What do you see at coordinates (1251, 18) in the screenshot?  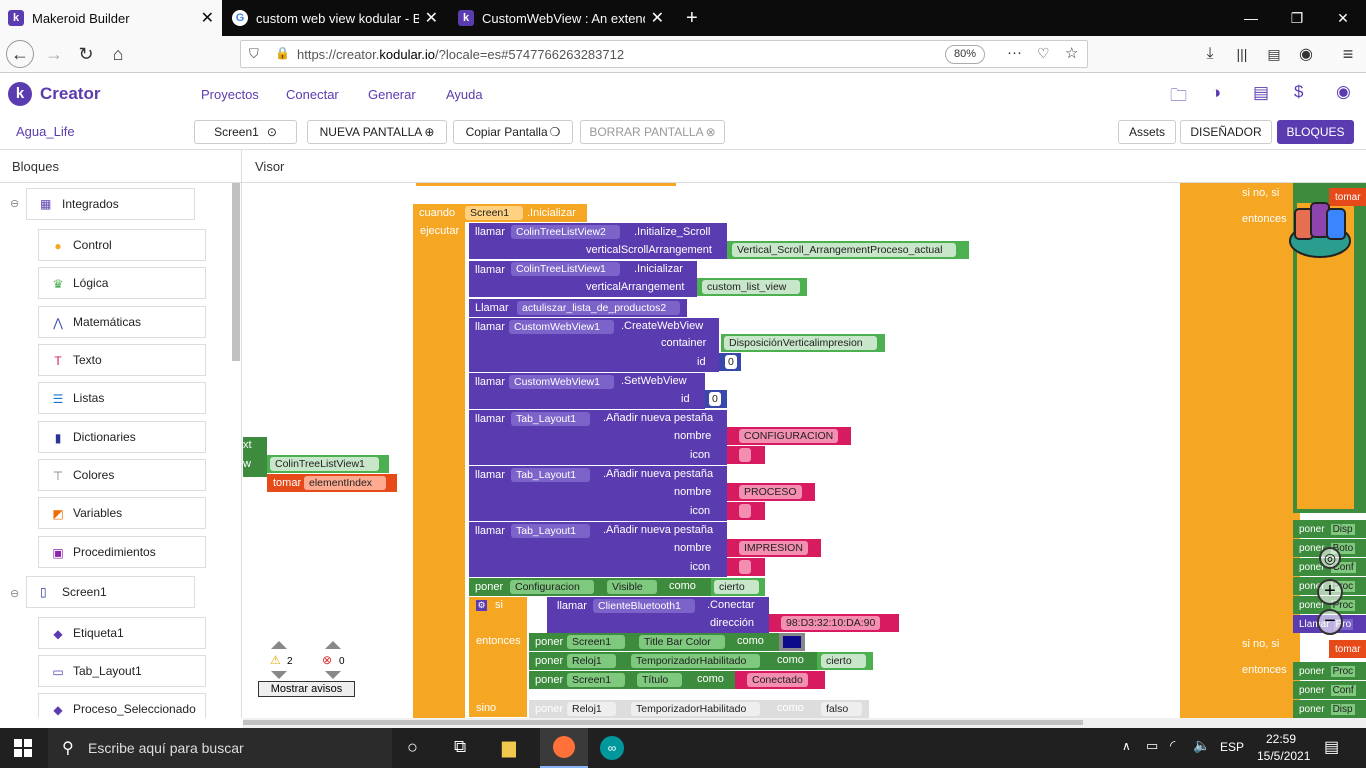 I see `minimize-icon: —` at bounding box center [1251, 18].